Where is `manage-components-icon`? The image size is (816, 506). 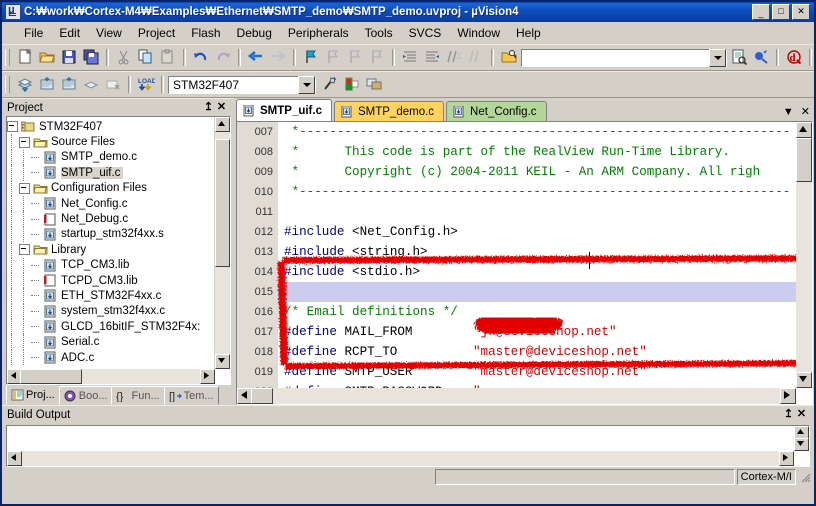
manage-components-icon is located at coordinates (352, 84).